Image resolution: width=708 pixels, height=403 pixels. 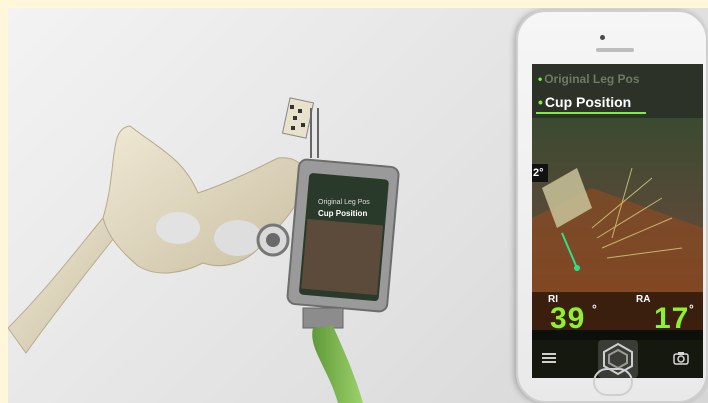 I want to click on hamburger-menu-icon, so click(x=549, y=358).